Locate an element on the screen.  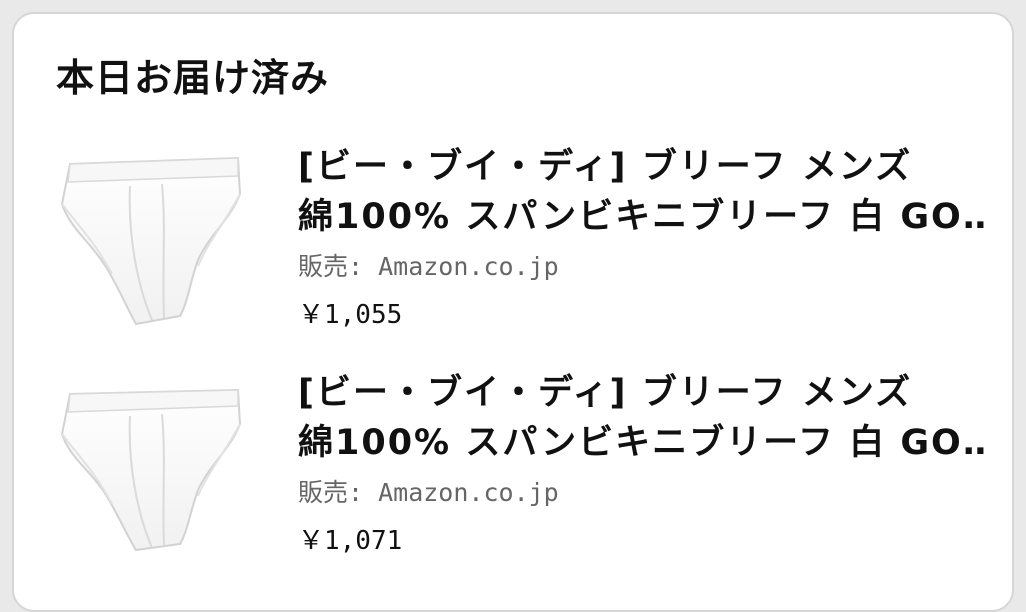
section-title: 本日お届け済み is located at coordinates (193, 78).